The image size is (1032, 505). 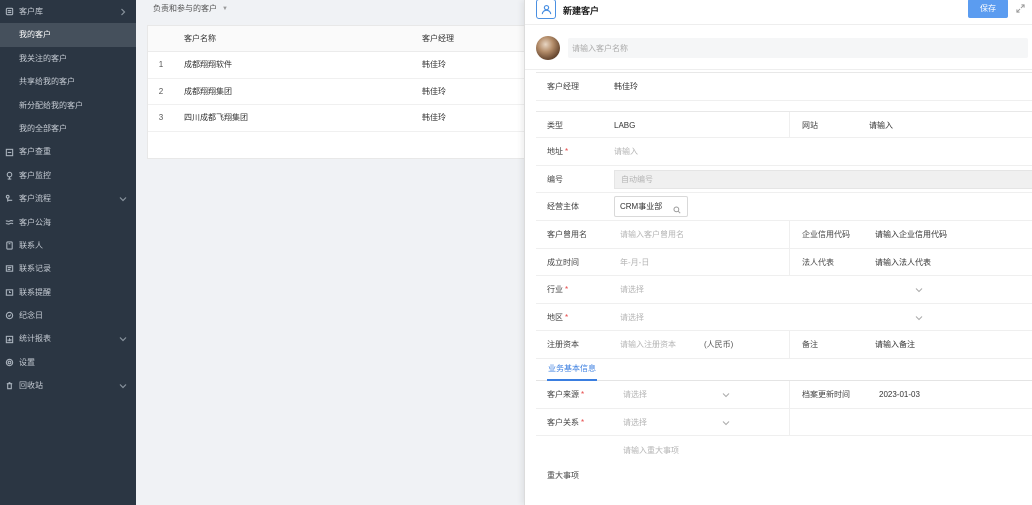 I want to click on sidebar-item-reminder: 联系提醒, so click(x=68, y=292).